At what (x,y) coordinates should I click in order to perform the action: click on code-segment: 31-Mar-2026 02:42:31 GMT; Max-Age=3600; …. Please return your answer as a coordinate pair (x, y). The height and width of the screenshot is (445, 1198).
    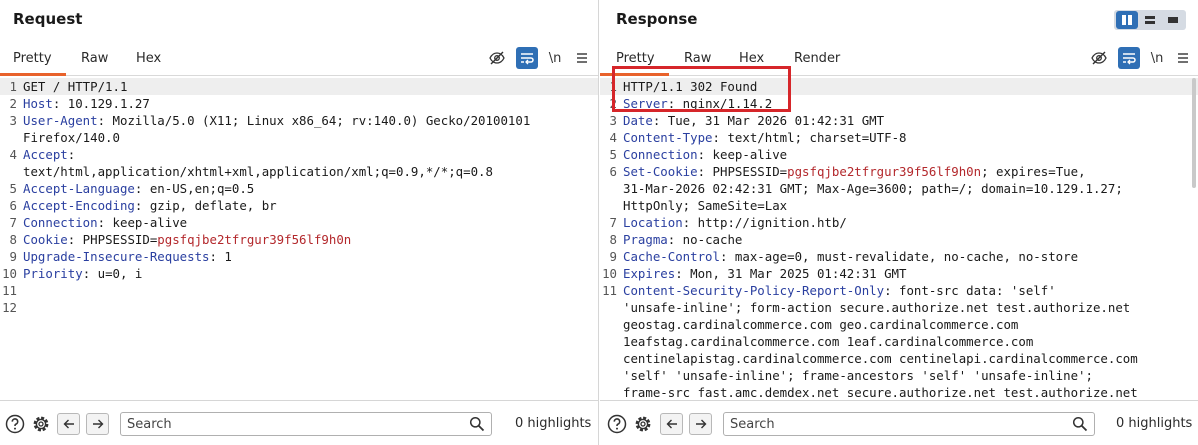
    Looking at the image, I should click on (873, 188).